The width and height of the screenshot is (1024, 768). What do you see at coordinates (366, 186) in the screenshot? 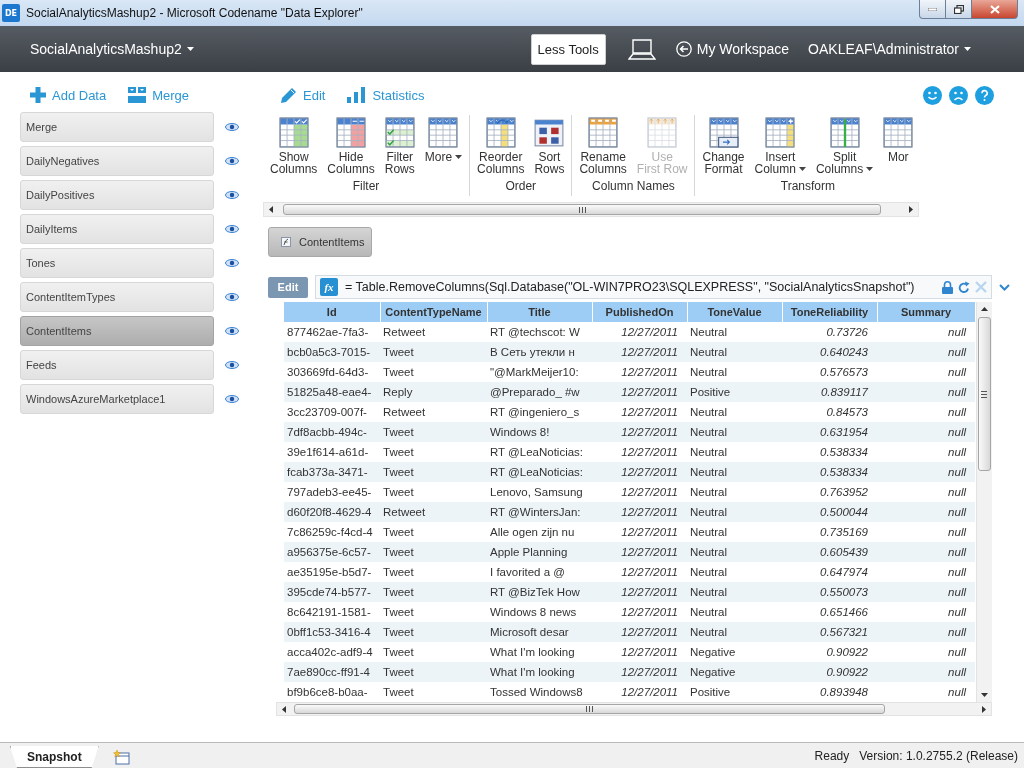
I see `group-label: Filter` at bounding box center [366, 186].